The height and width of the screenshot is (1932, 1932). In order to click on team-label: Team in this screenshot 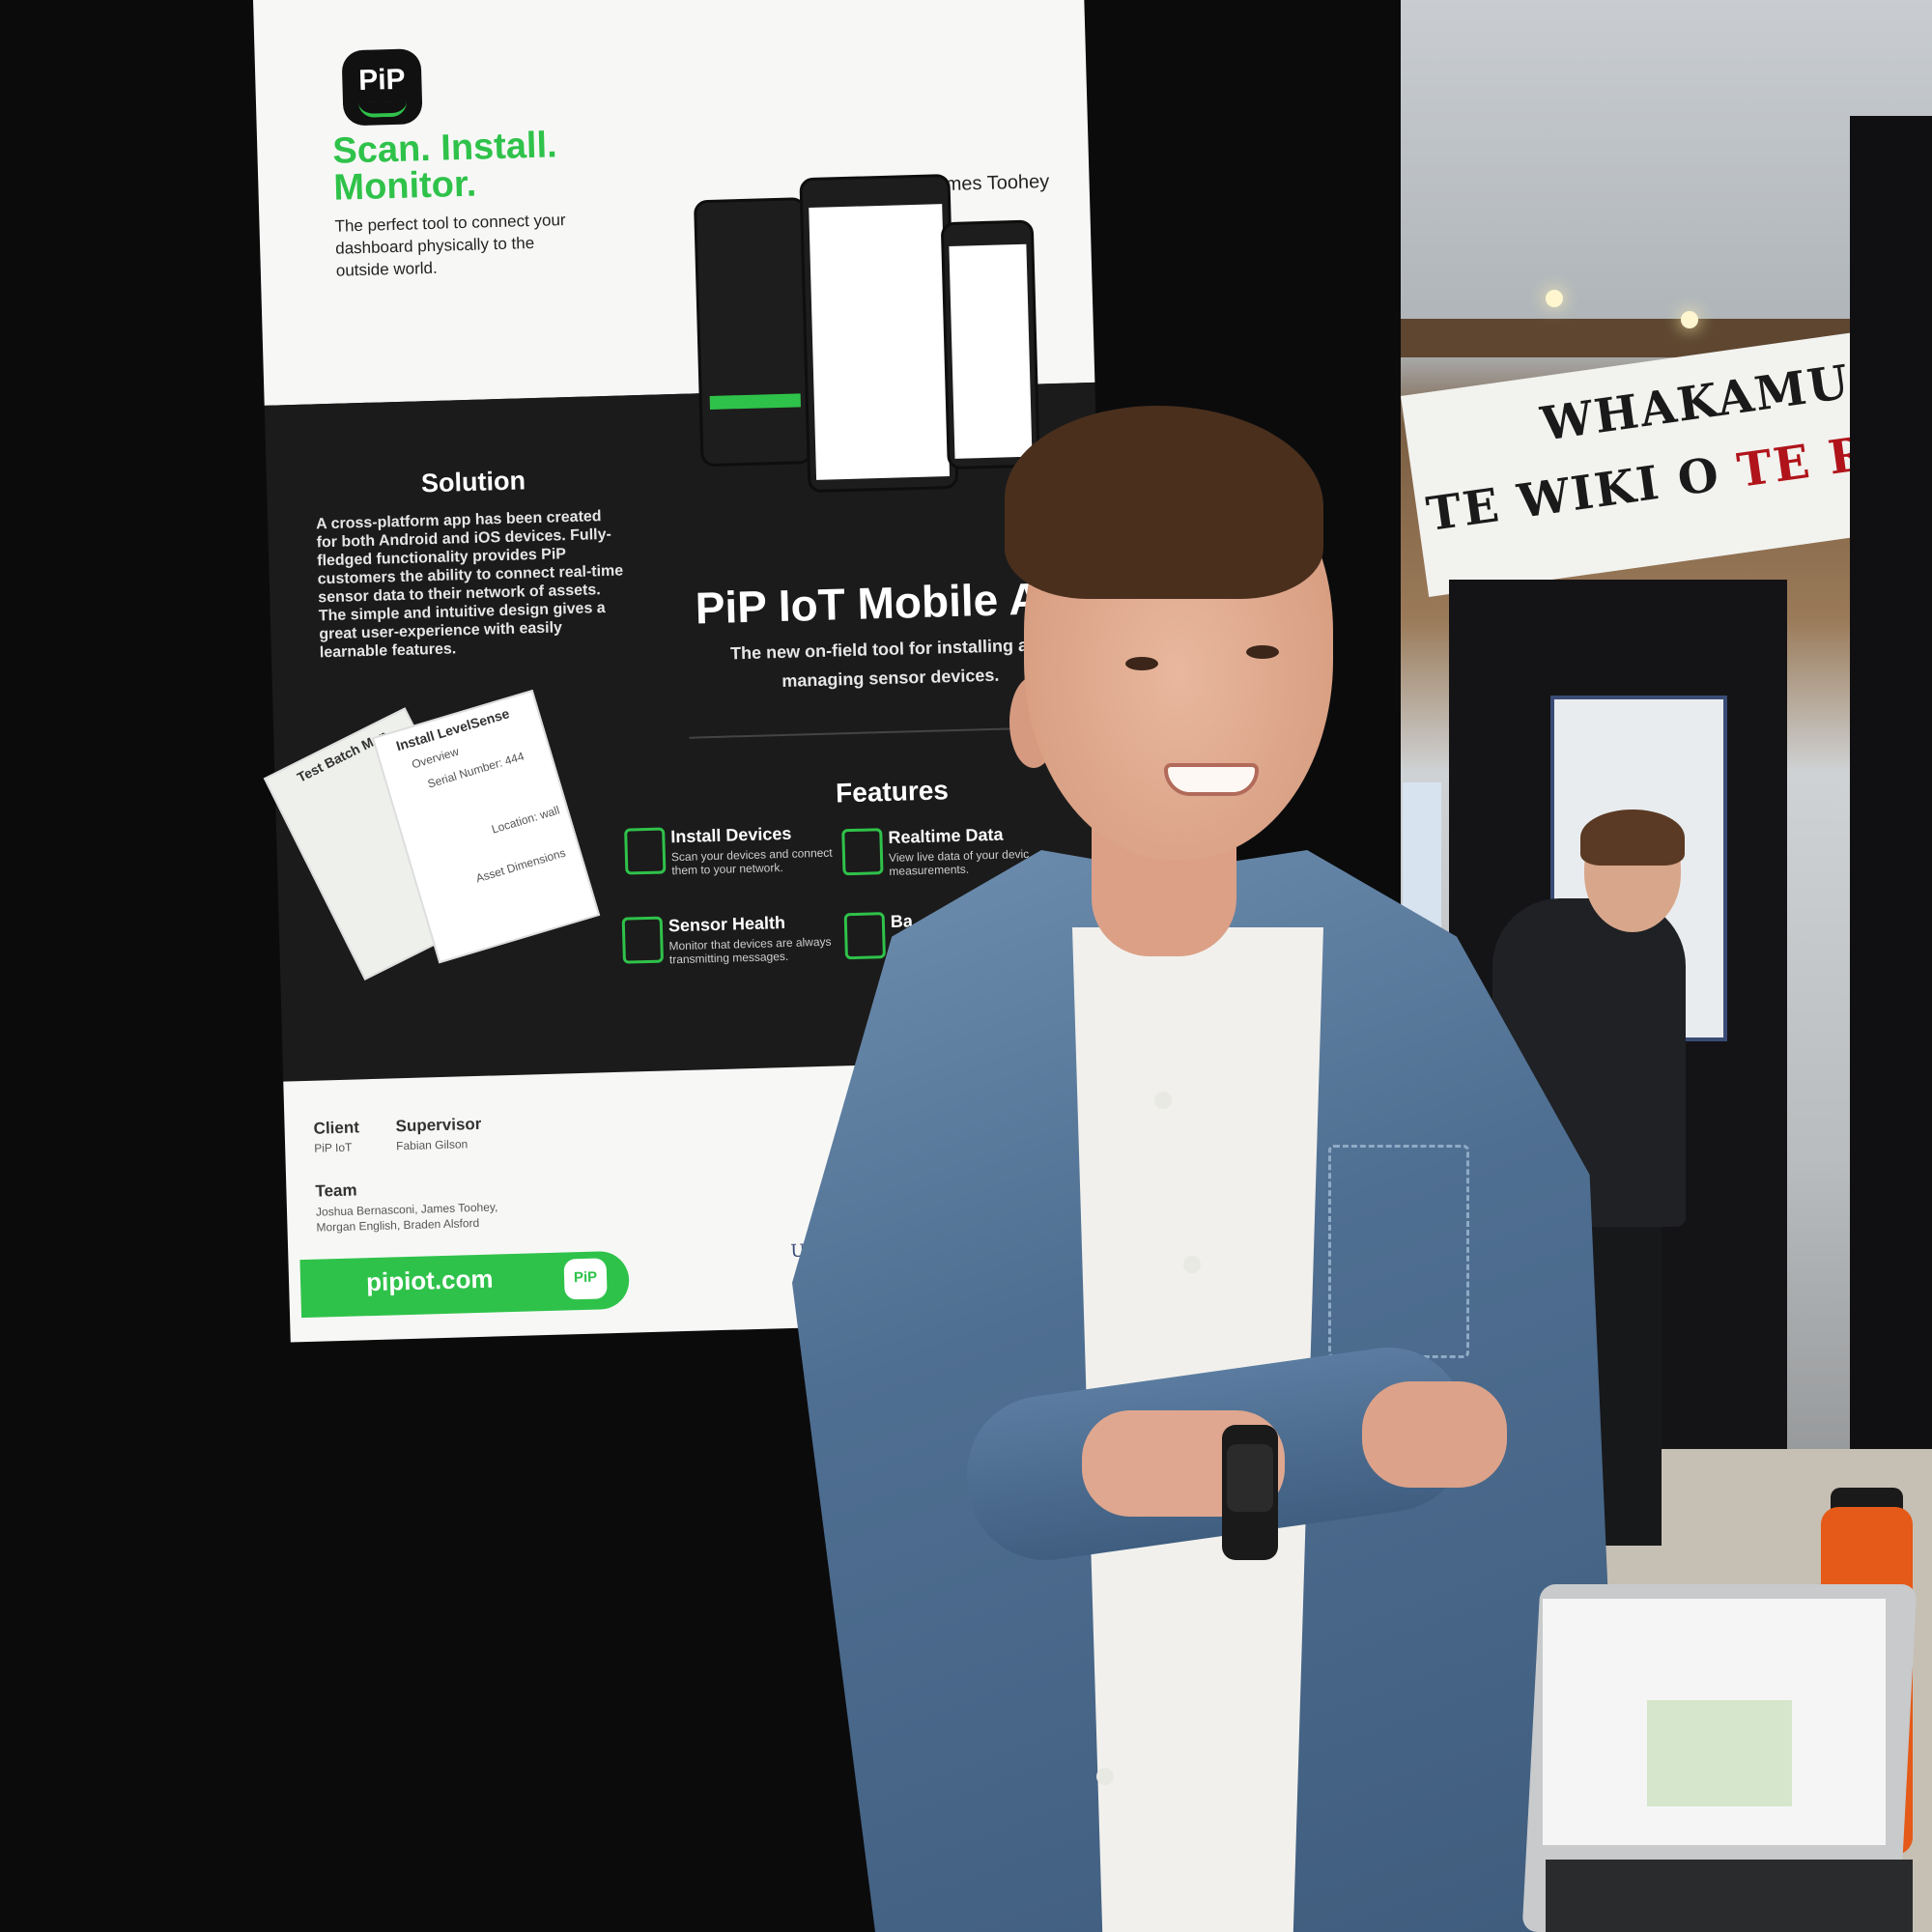, I will do `click(336, 1190)`.